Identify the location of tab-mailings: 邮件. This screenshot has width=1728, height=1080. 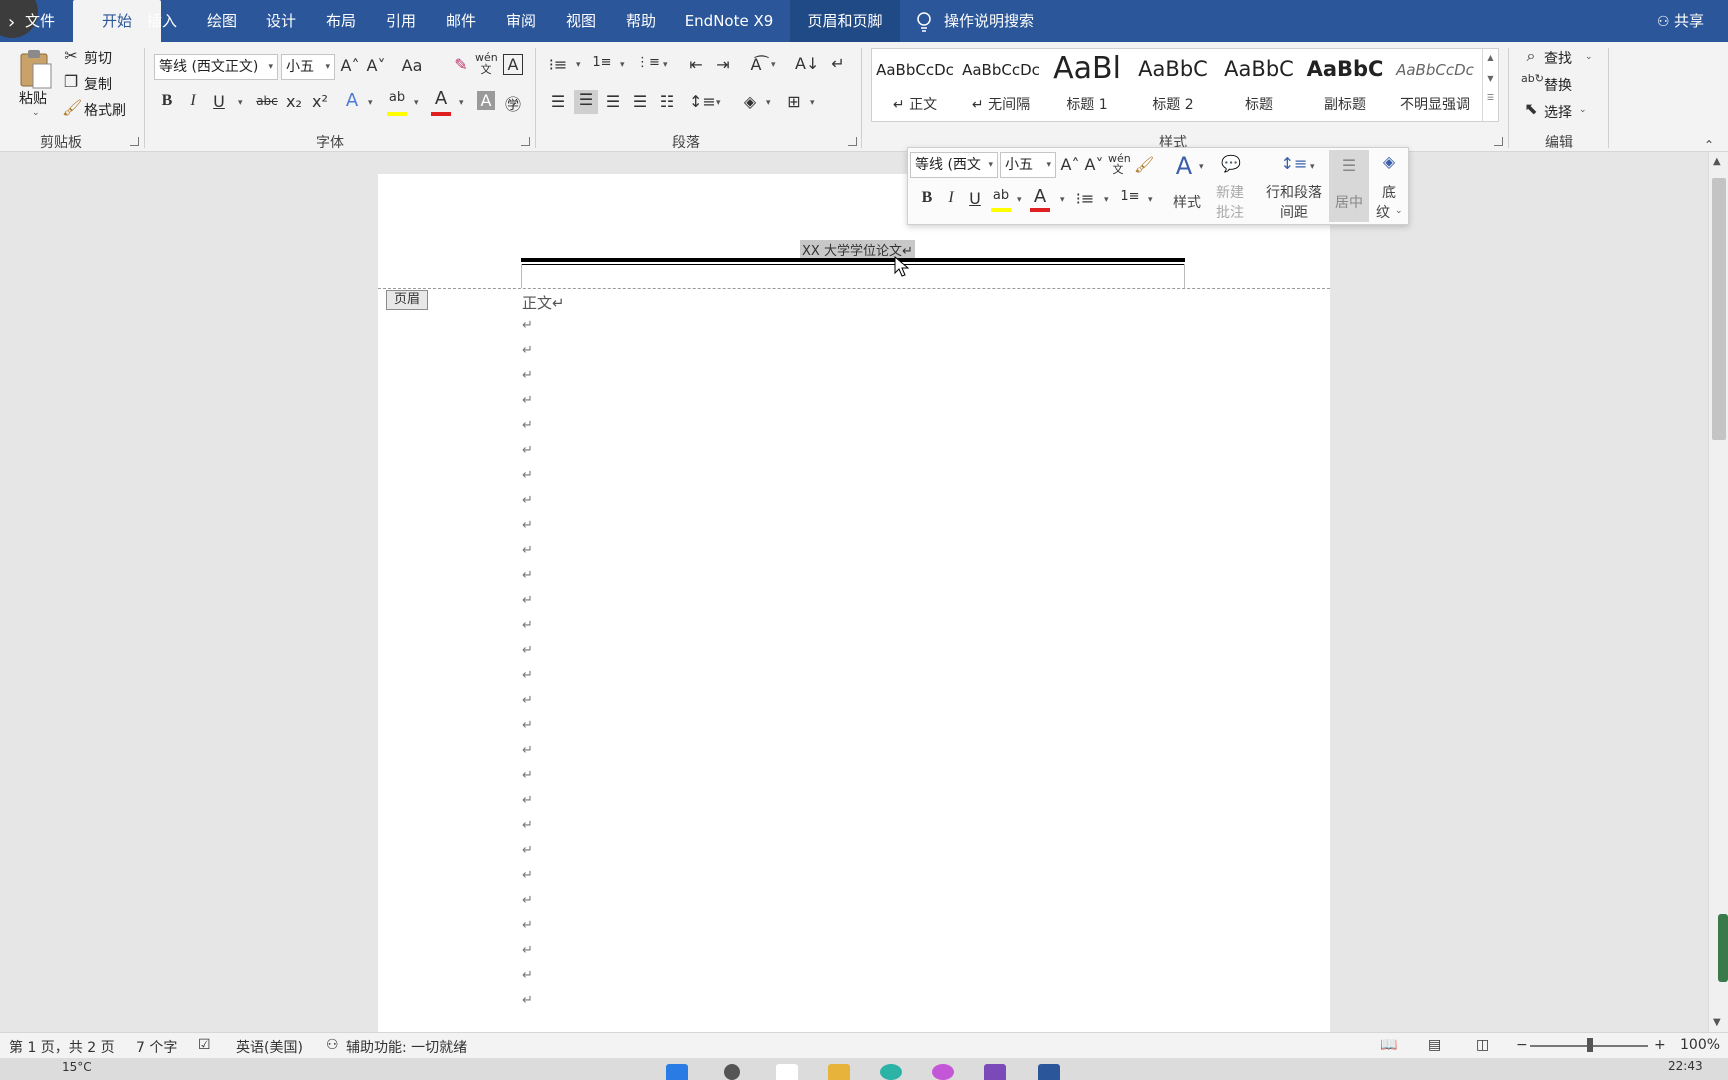
(461, 21).